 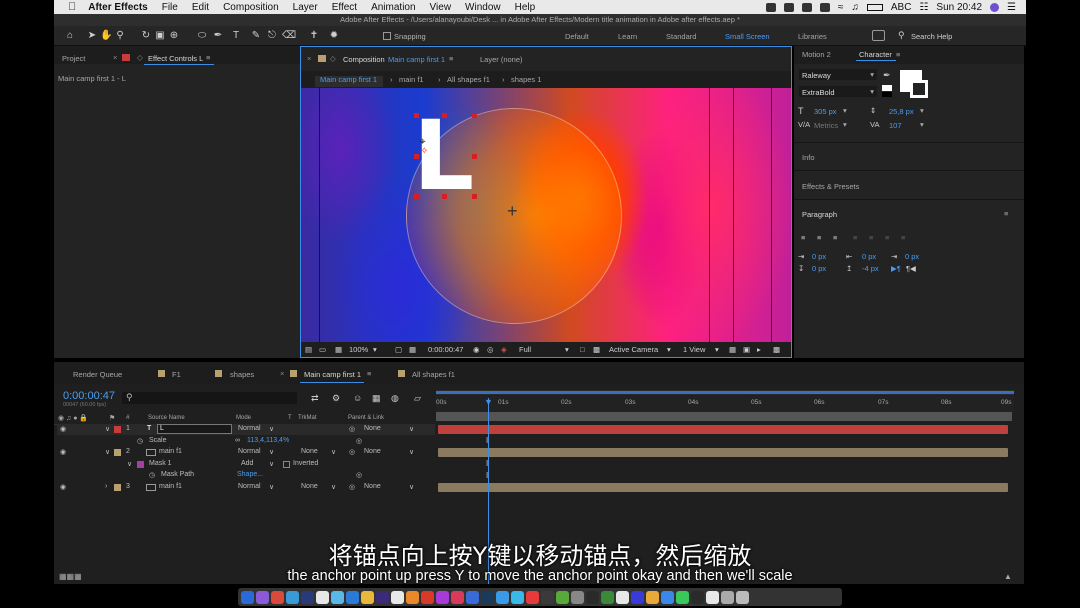 I want to click on tab-composition-name: Main camp first 1, so click(x=416, y=59).